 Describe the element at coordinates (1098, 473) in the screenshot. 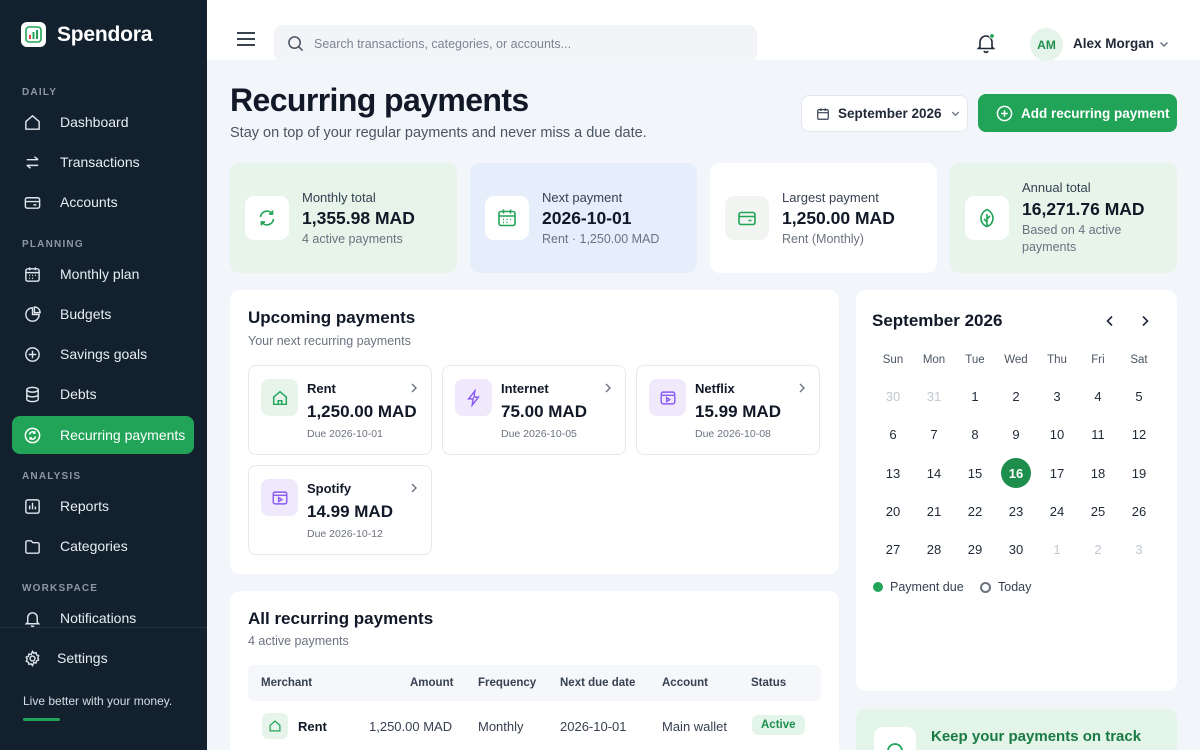

I see `calendar-day: 18` at that location.